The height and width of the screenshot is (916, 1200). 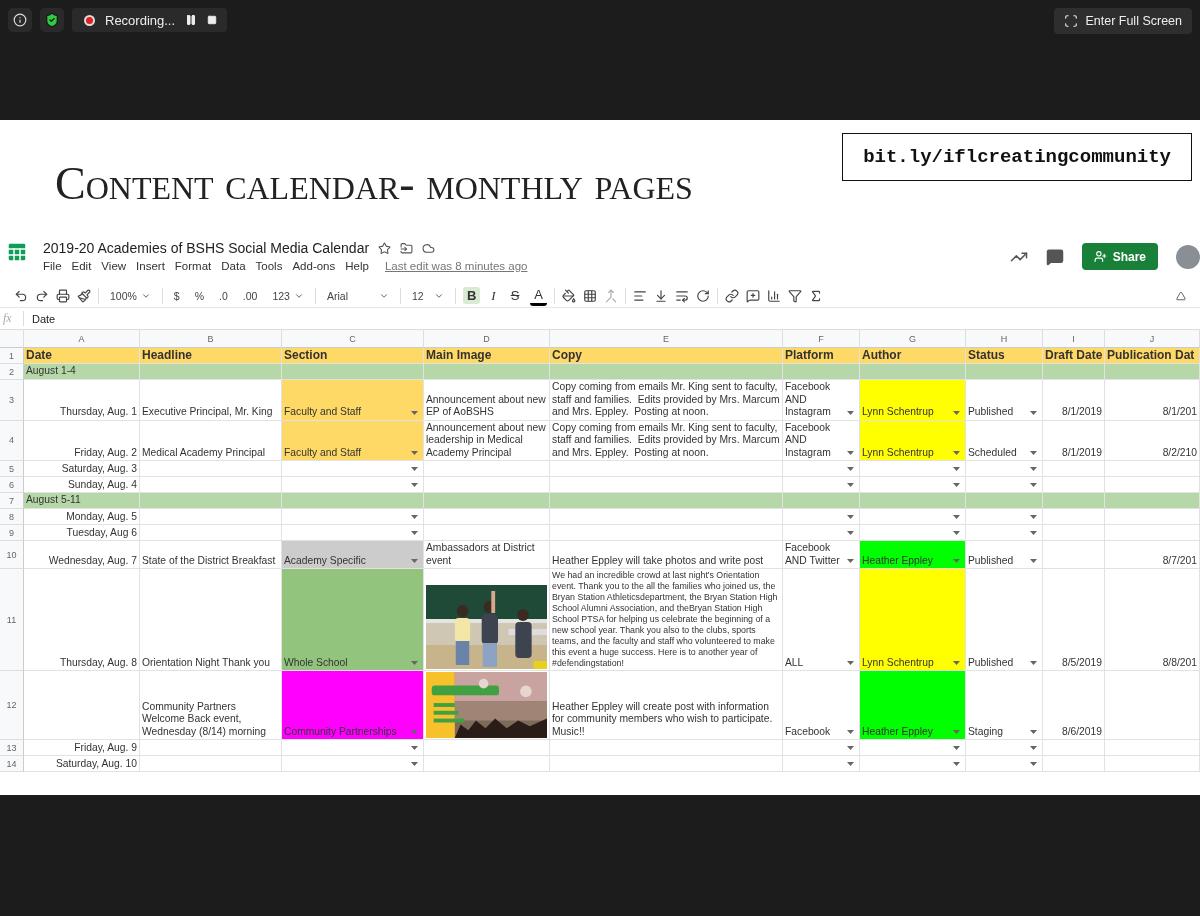 What do you see at coordinates (1004, 339) in the screenshot?
I see `column-header: H` at bounding box center [1004, 339].